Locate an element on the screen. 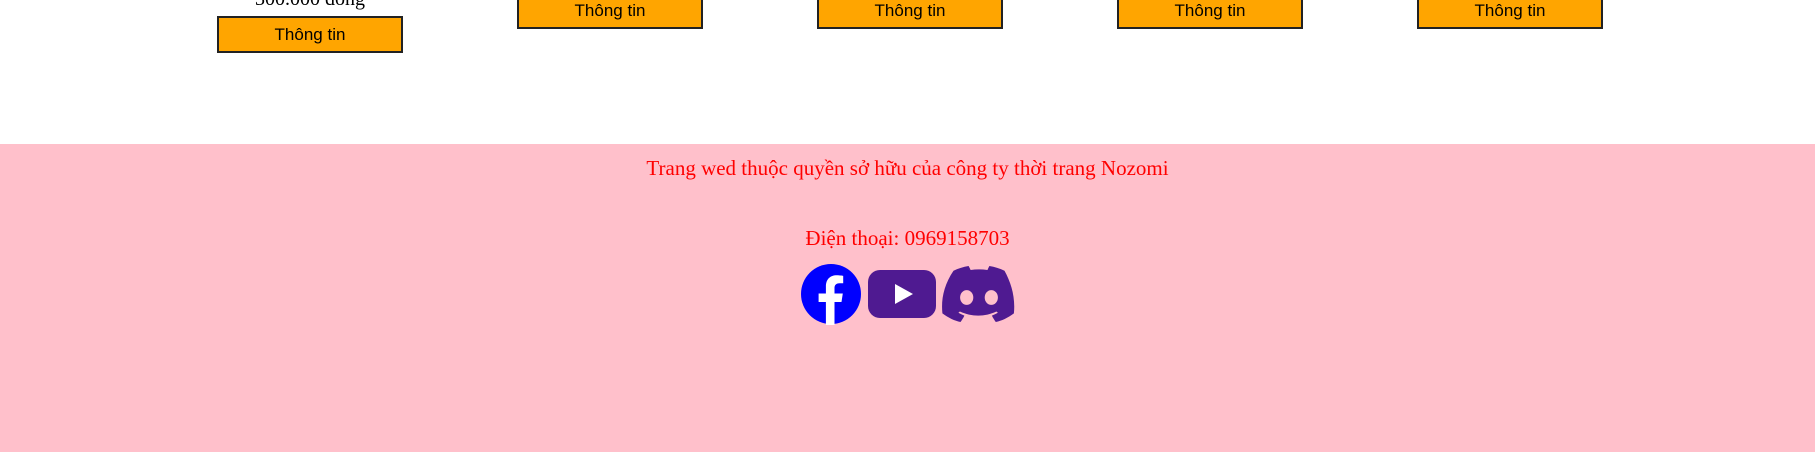 Image resolution: width=1815 pixels, height=452 pixels. discord-link is located at coordinates (978, 294).